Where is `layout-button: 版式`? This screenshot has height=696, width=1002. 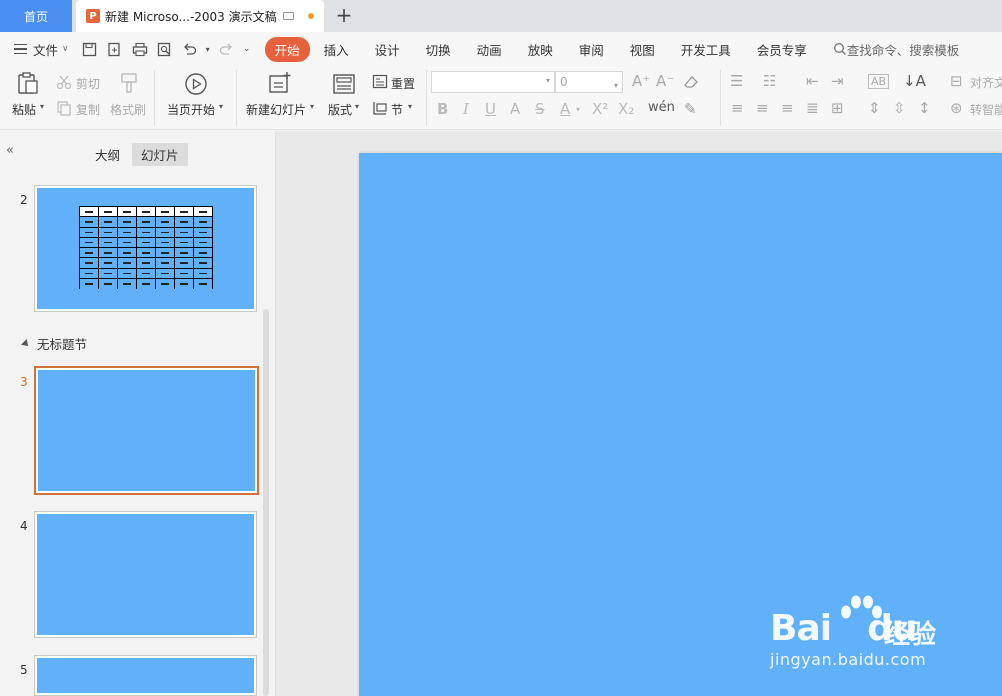
layout-button: 版式 is located at coordinates (340, 109).